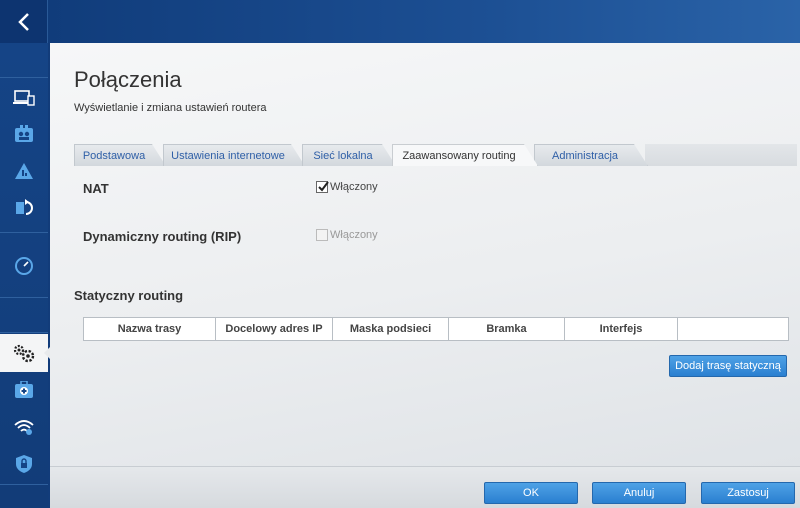 The image size is (800, 508). I want to click on wireless-icon, so click(24, 427).